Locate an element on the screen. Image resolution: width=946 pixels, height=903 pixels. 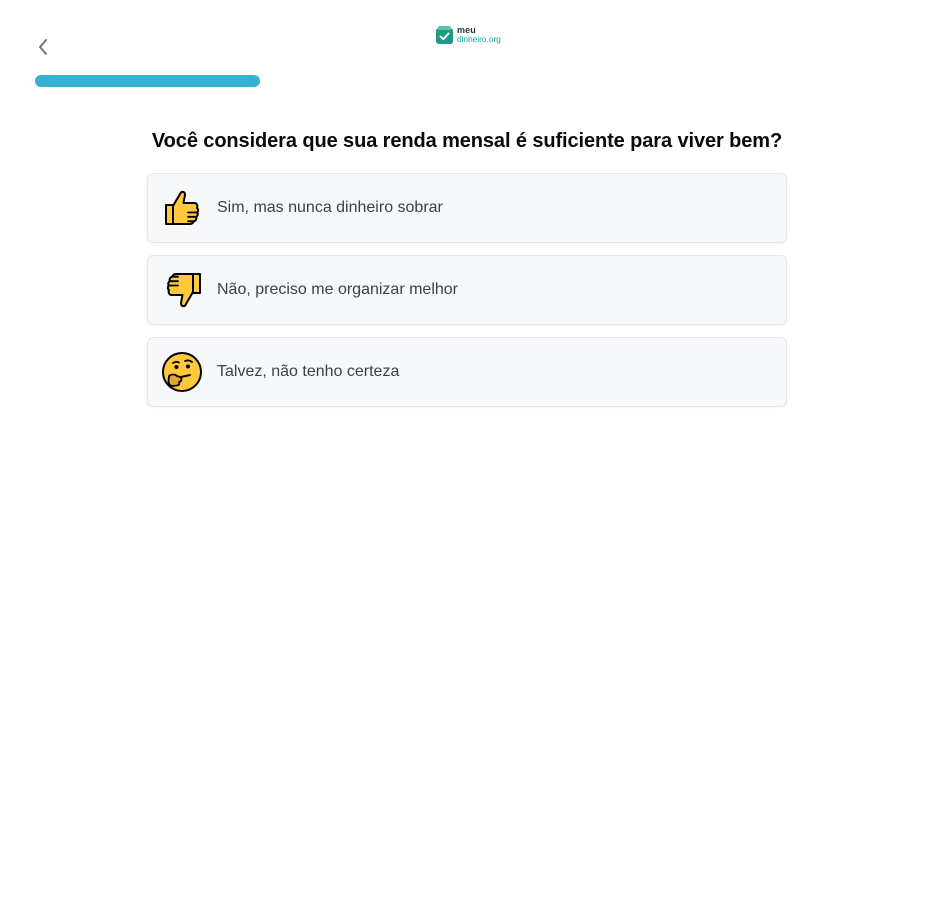
option-label: Não, preciso me organizar melhor is located at coordinates (337, 289).